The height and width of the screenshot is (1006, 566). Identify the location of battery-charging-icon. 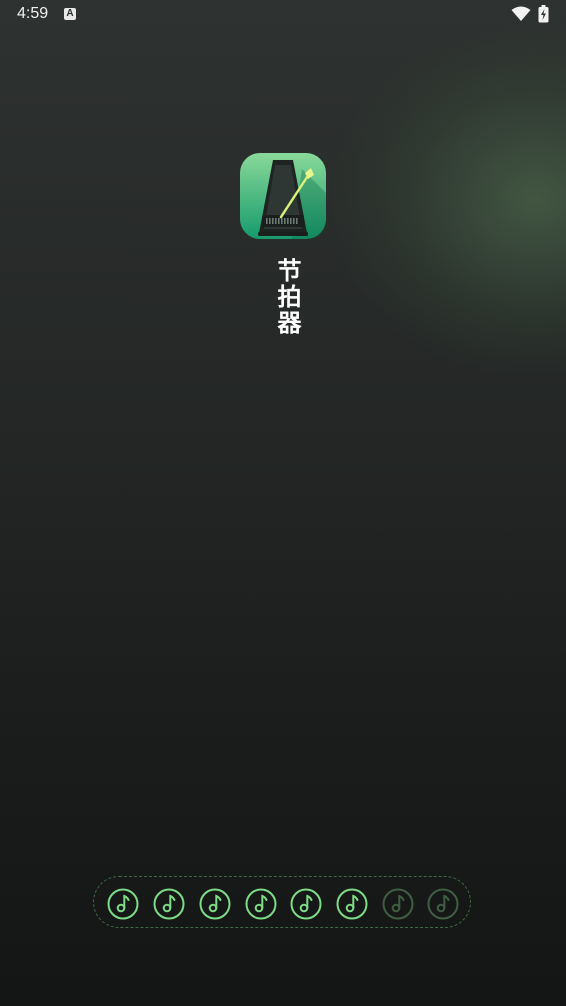
(543, 14).